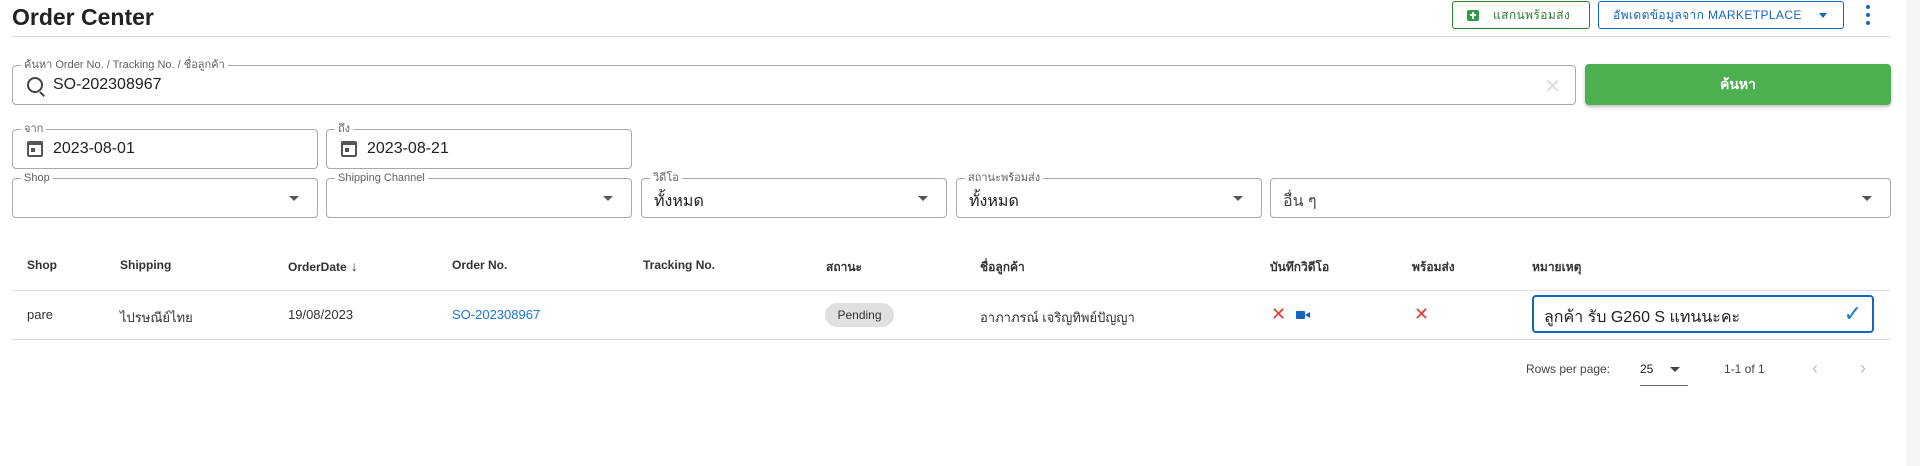 The height and width of the screenshot is (466, 1920). I want to click on column-header-ready: พร้อมส่ง, so click(1433, 267).